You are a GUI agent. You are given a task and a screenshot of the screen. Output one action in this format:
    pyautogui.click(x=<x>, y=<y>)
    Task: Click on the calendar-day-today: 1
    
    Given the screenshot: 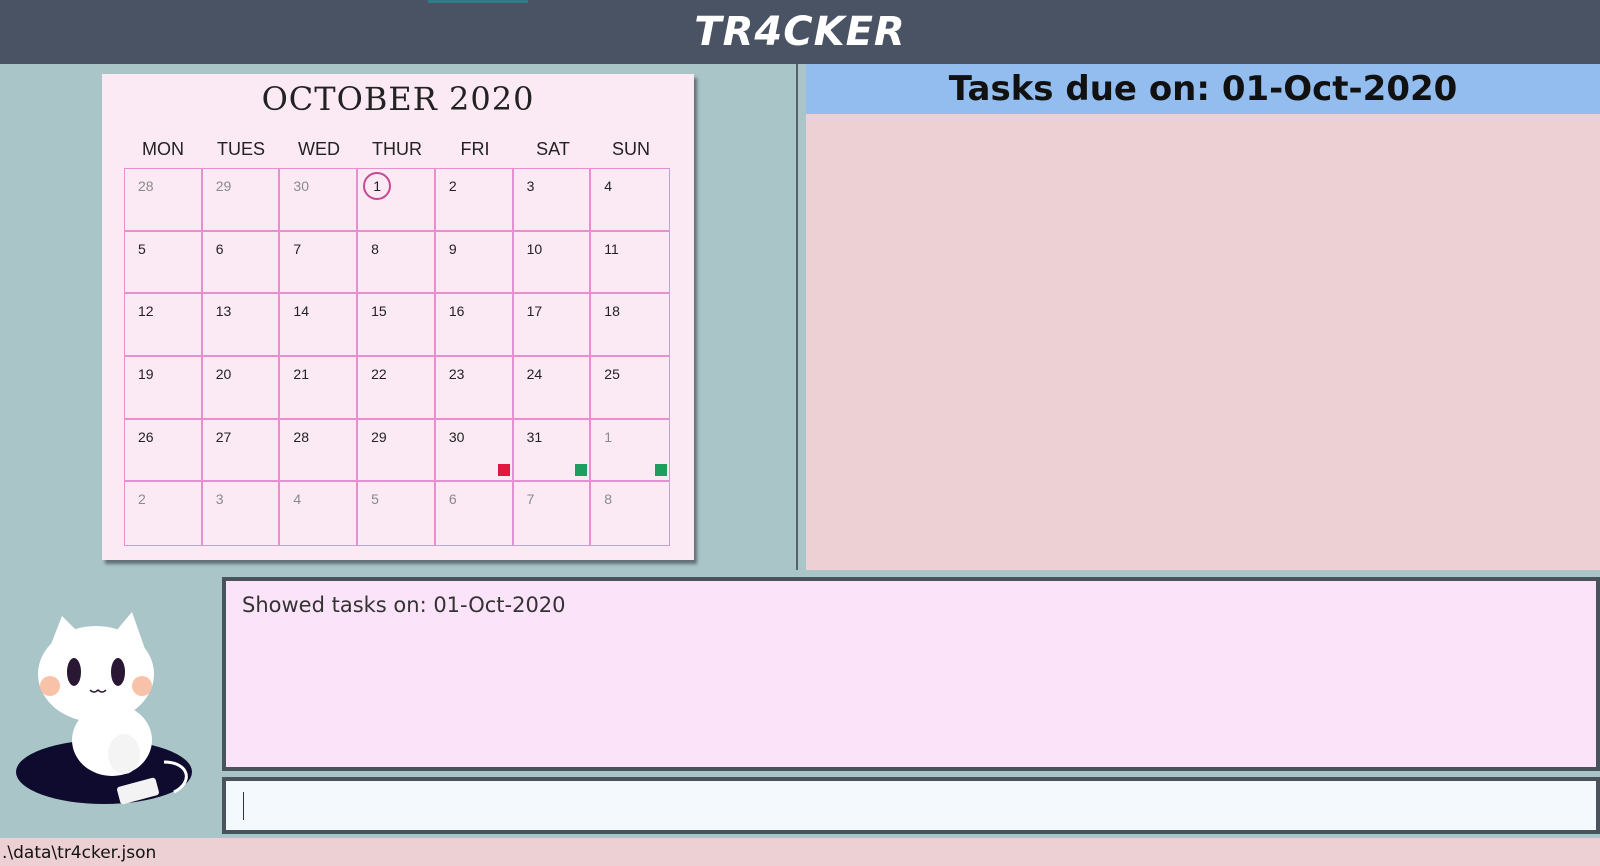 What is the action you would take?
    pyautogui.click(x=397, y=200)
    